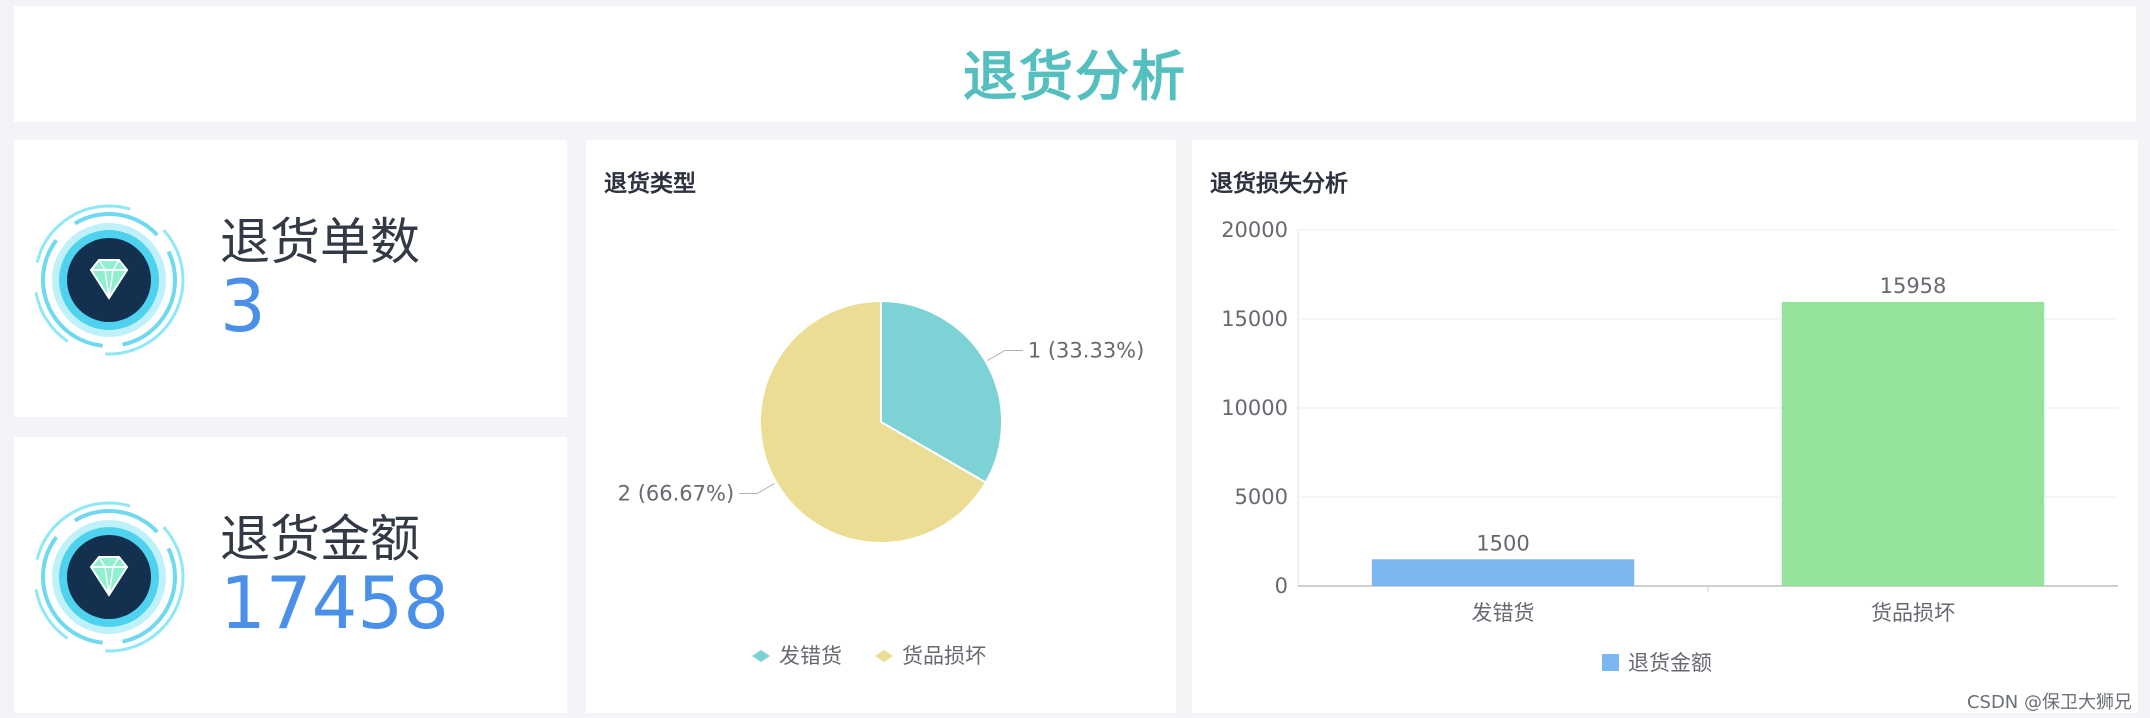  What do you see at coordinates (1502, 543) in the screenshot?
I see `bar-value-label: 1500` at bounding box center [1502, 543].